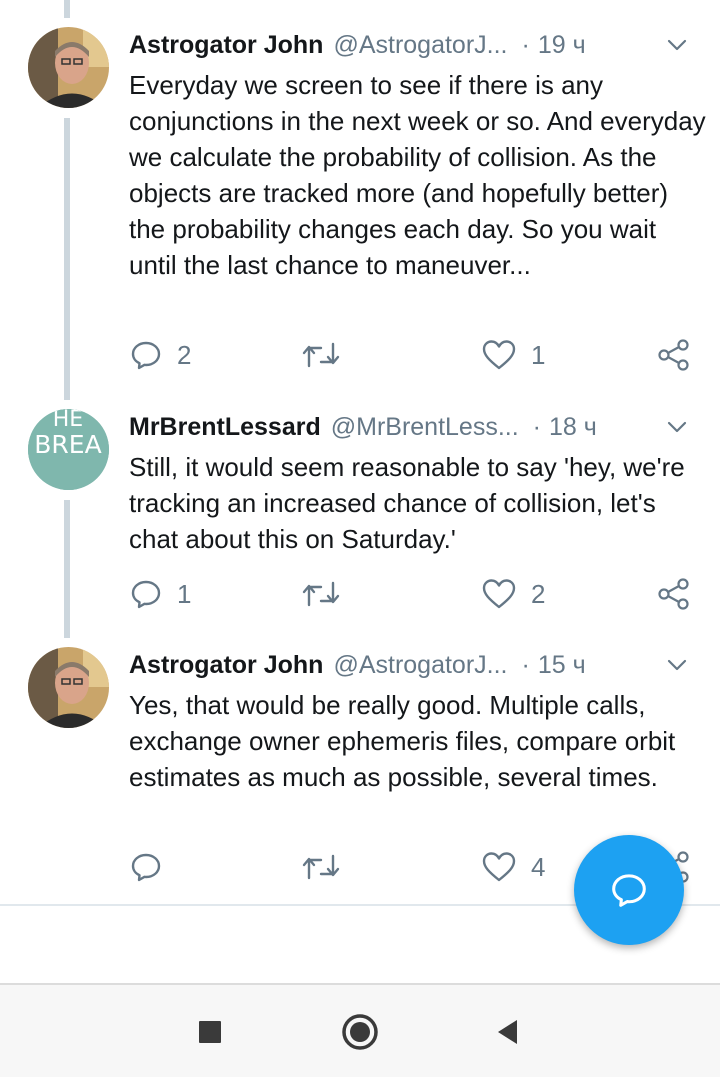  What do you see at coordinates (225, 427) in the screenshot?
I see `author-name: MrBrentLessard` at bounding box center [225, 427].